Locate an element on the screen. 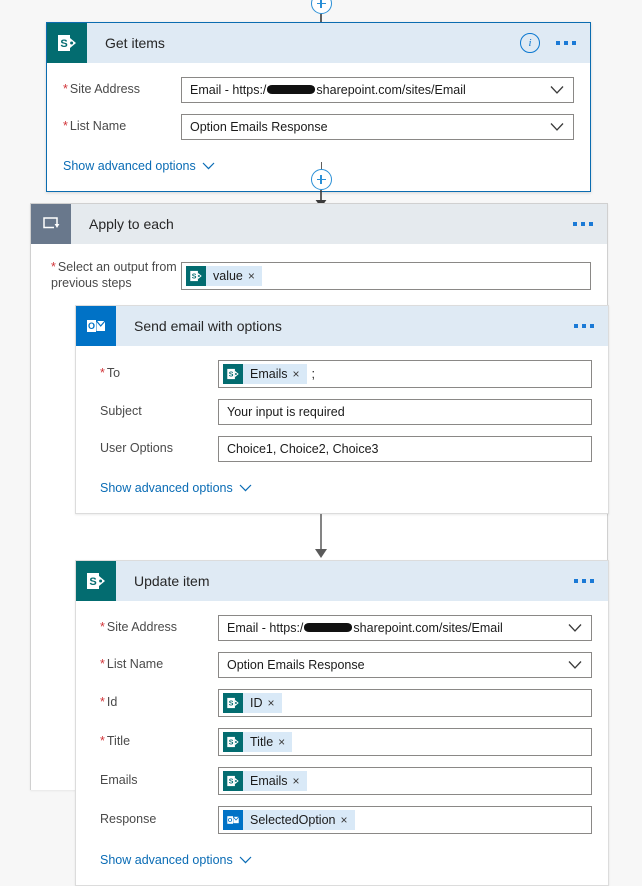 This screenshot has width=642, height=886. form-row-response: Response O SelectedOption × is located at coordinates (342, 820).